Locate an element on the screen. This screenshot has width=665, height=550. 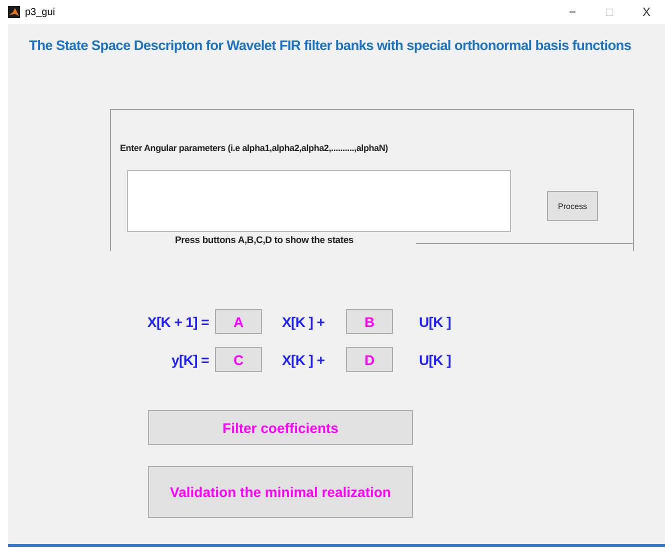
matrix-button: D is located at coordinates (369, 359).